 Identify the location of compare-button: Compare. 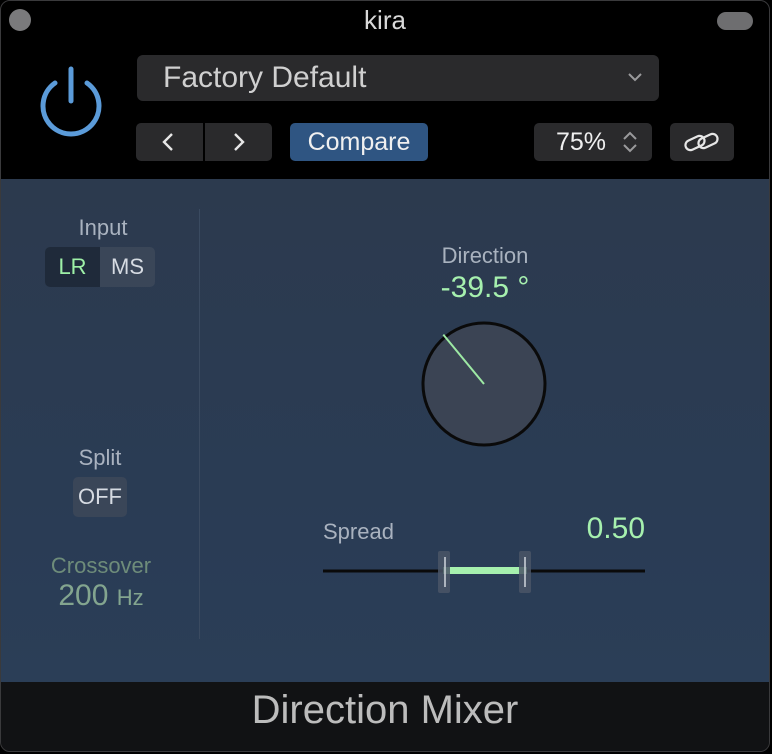
(359, 142).